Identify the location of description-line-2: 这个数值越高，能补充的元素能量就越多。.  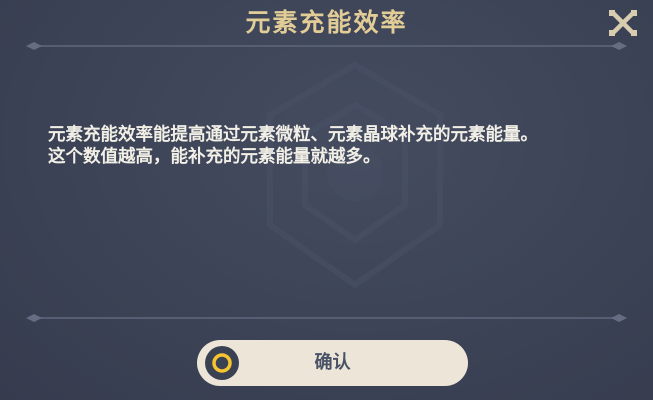
(214, 157).